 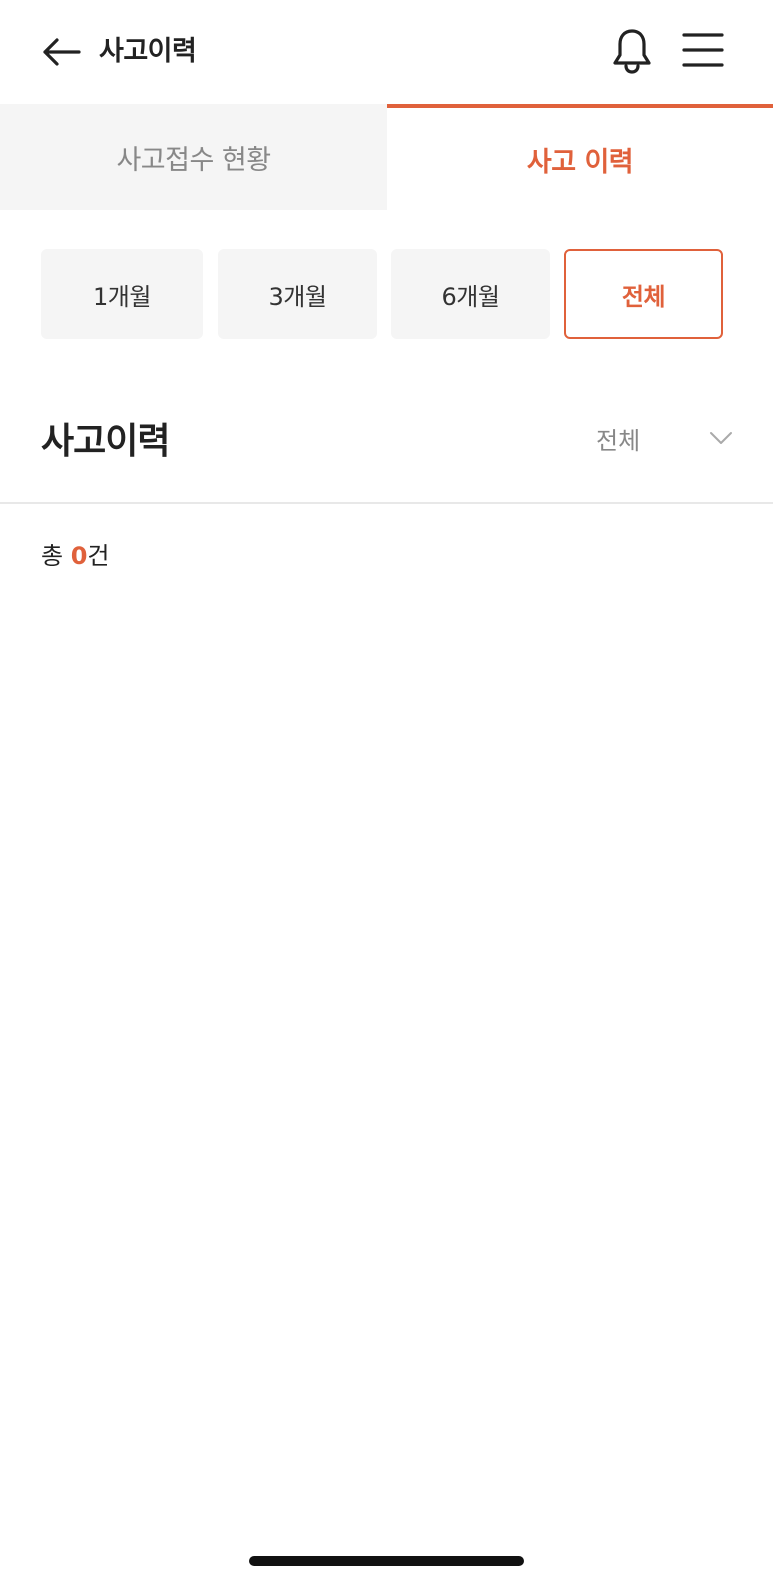 I want to click on count-prefix: 총, so click(x=56, y=556).